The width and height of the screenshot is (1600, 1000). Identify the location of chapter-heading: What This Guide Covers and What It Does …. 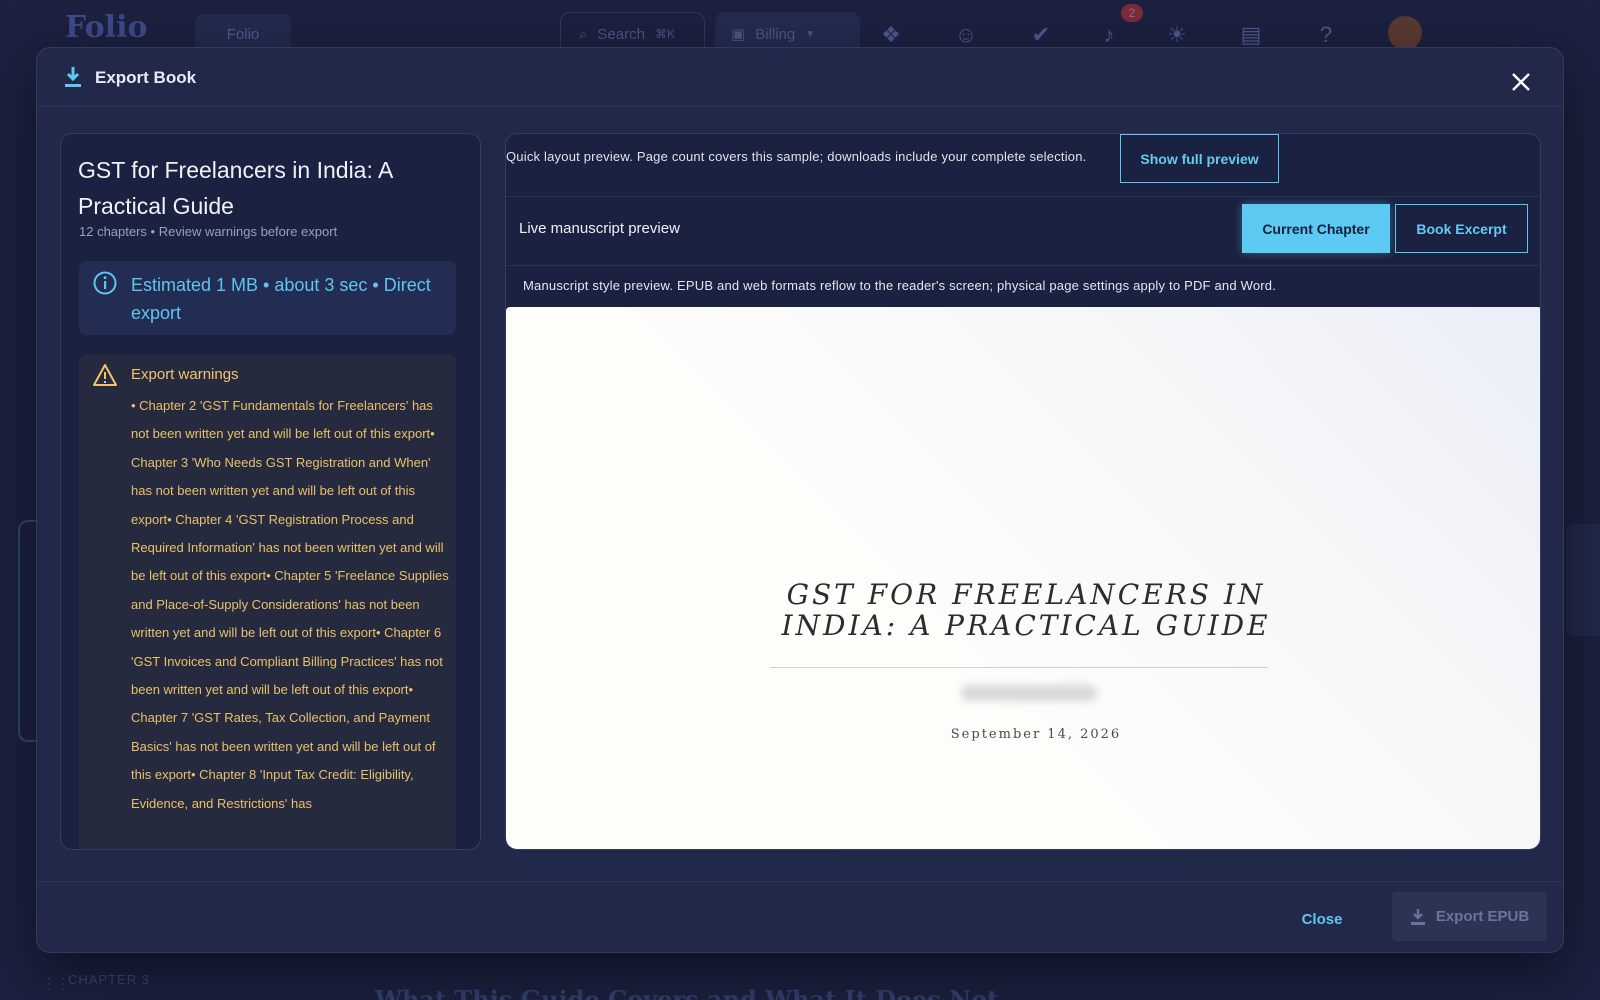
(687, 992).